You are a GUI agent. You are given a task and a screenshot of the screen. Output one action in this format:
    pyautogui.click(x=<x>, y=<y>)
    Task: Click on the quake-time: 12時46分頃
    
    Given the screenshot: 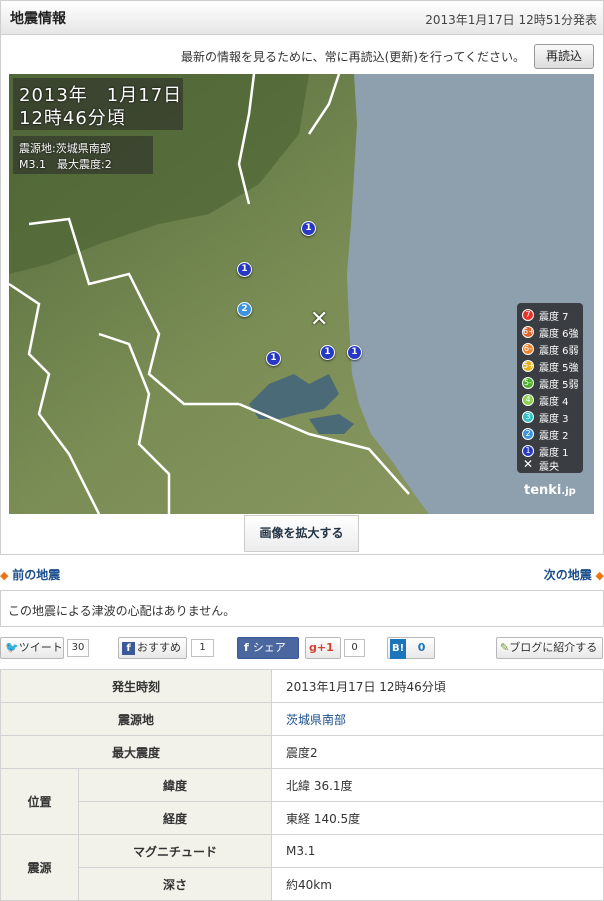 What is the action you would take?
    pyautogui.click(x=72, y=118)
    